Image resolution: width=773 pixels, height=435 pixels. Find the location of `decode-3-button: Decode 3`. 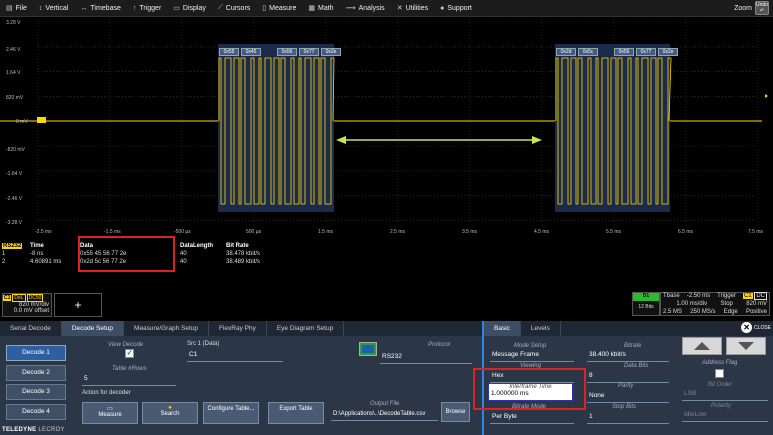

decode-3-button: Decode 3 is located at coordinates (36, 392).